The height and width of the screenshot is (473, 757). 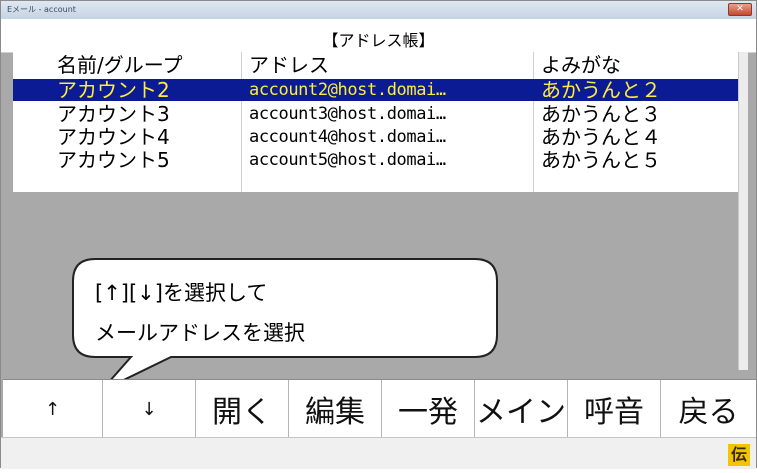 What do you see at coordinates (601, 114) in the screenshot?
I see `row-reading: あかうんと３` at bounding box center [601, 114].